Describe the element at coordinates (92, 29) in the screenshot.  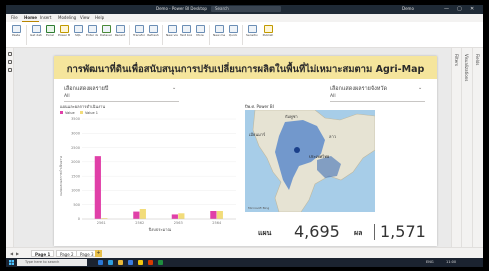
I see `table-icon` at that location.